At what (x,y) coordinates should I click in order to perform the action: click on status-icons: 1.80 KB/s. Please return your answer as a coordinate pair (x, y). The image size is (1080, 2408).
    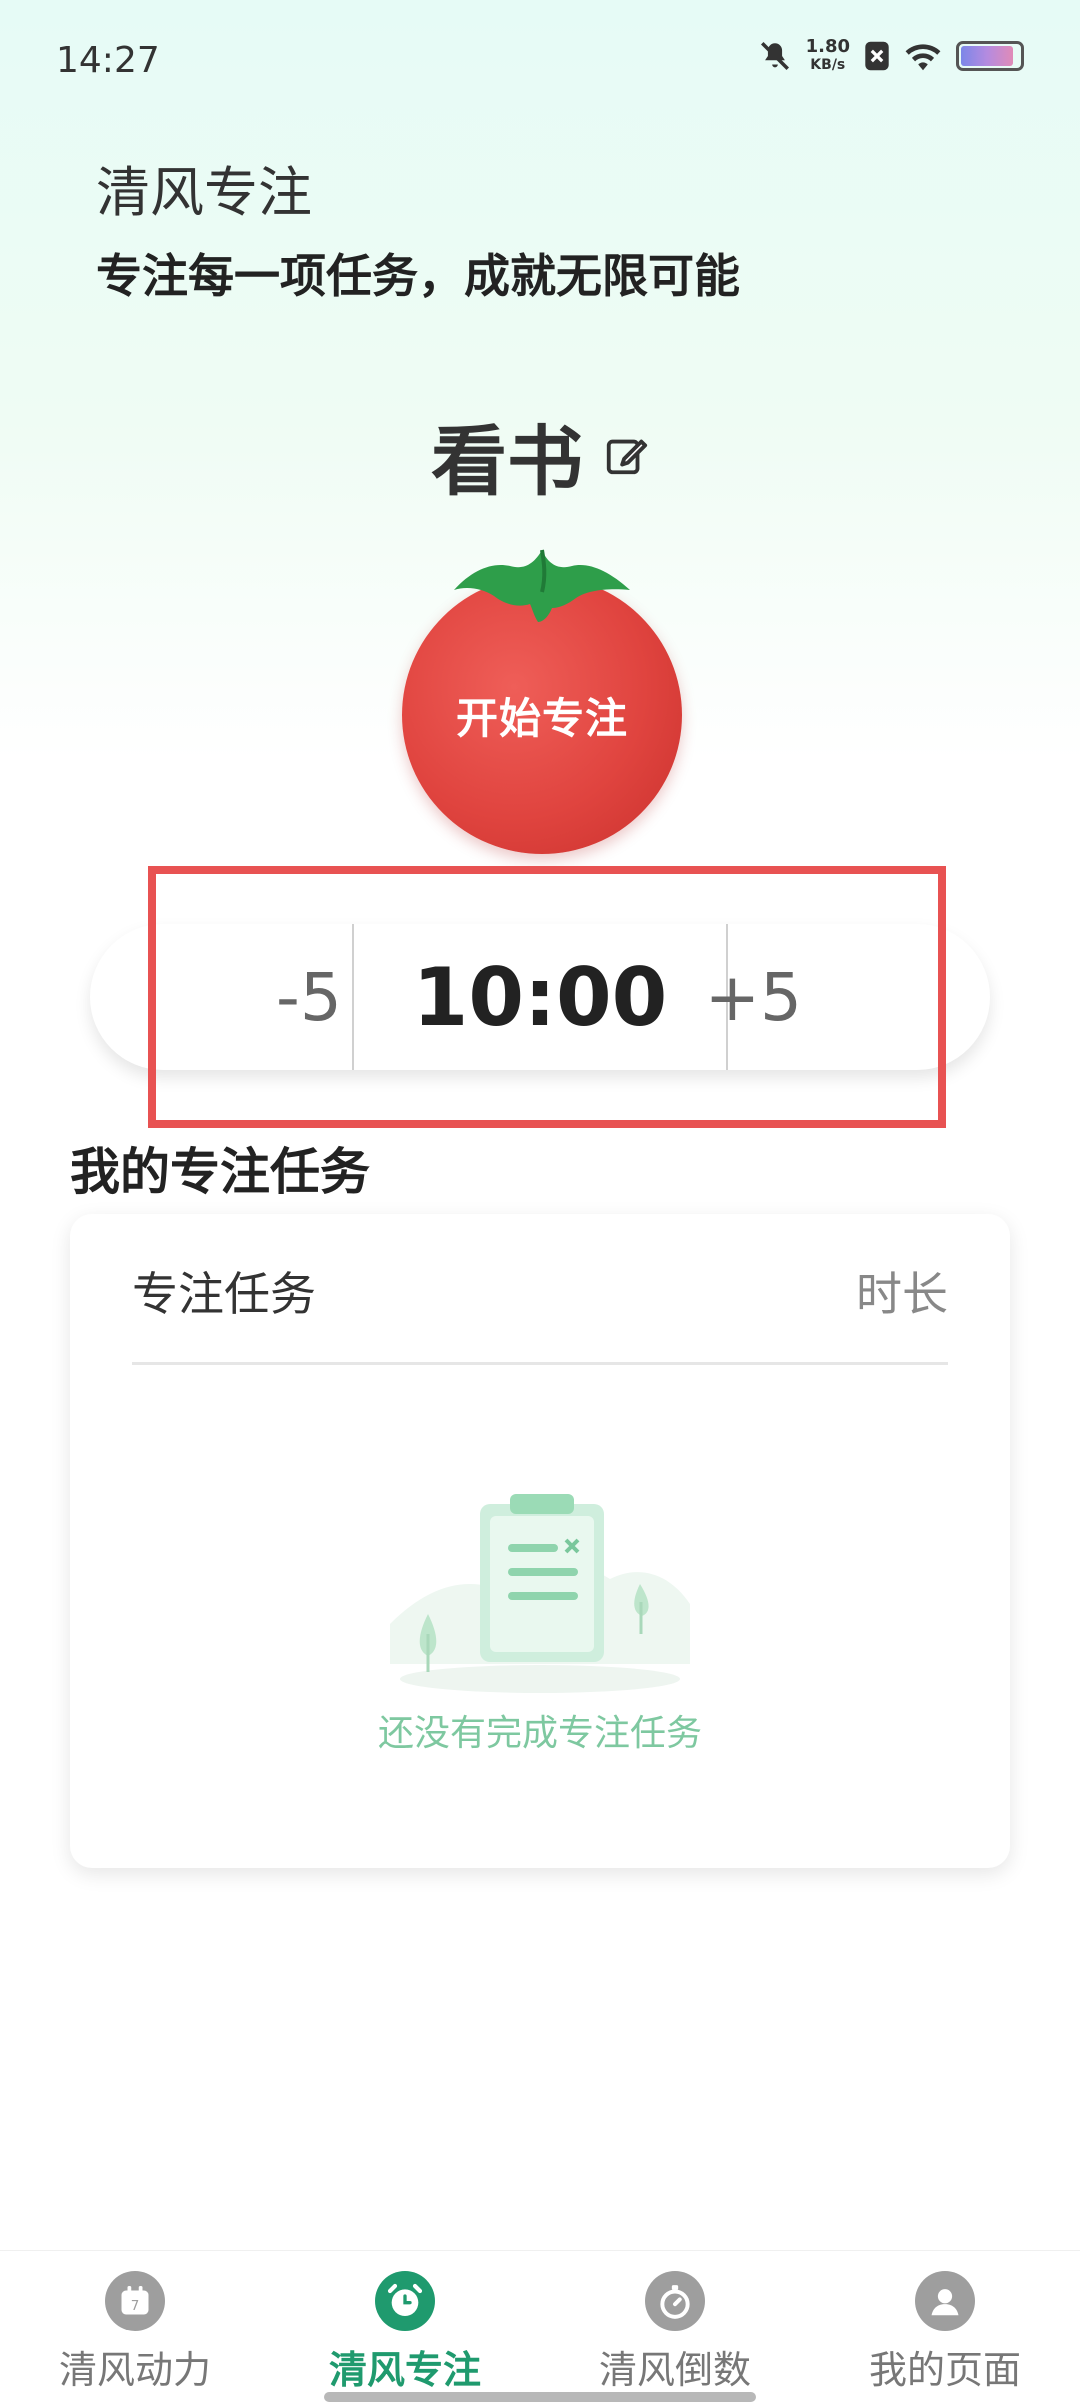
    Looking at the image, I should click on (891, 56).